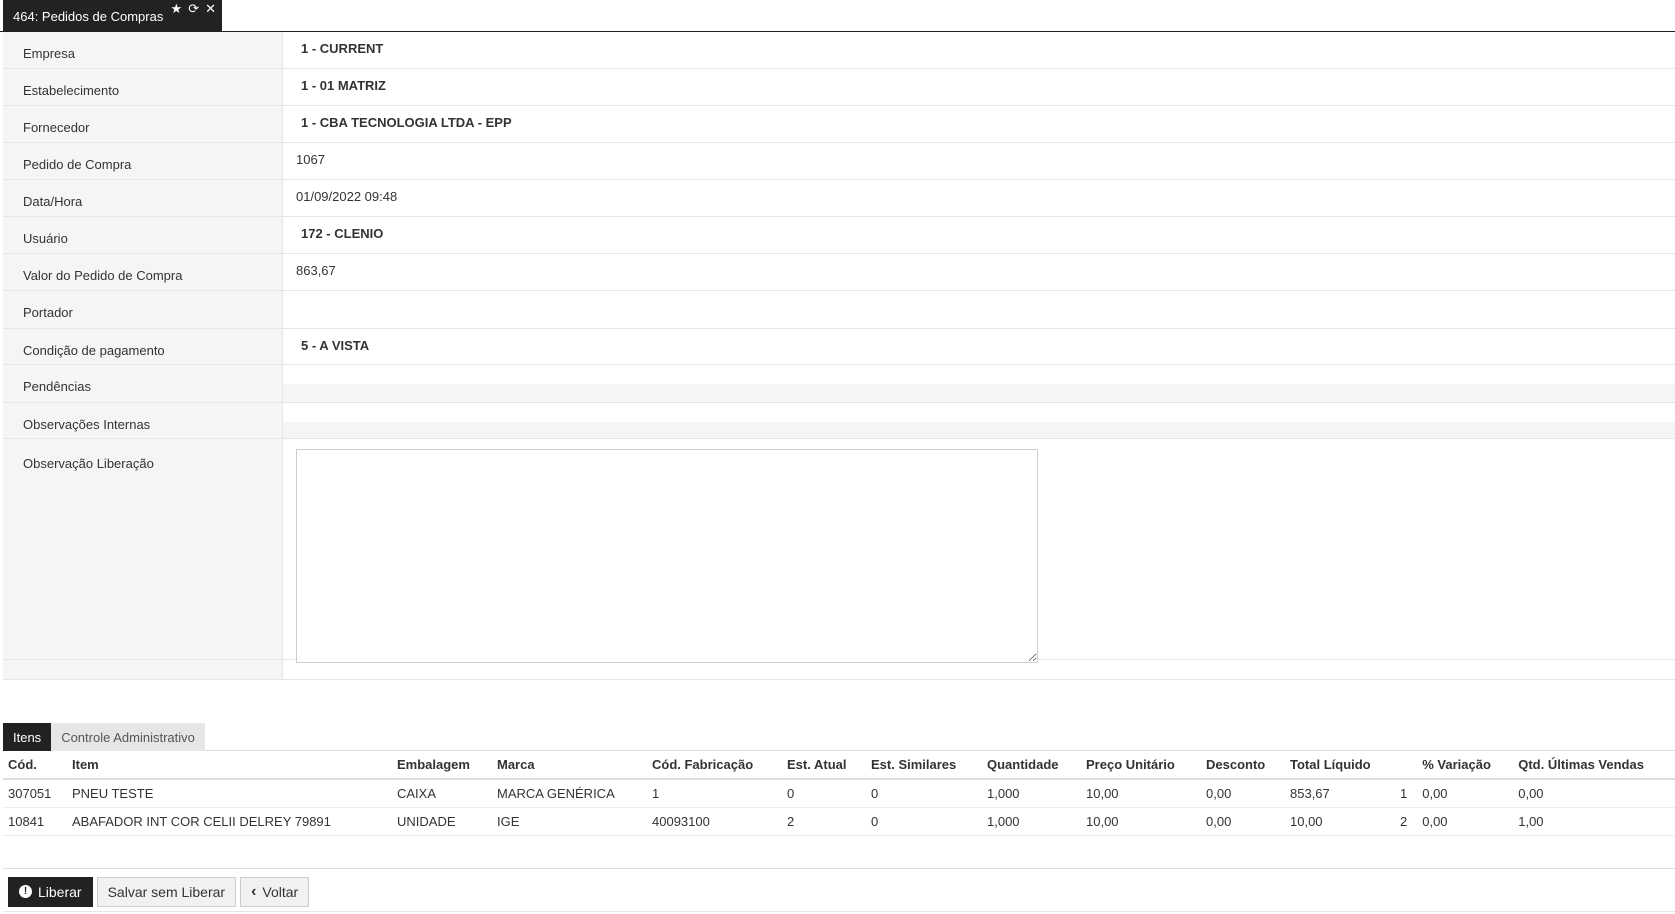  Describe the element at coordinates (924, 765) in the screenshot. I see `col-est-similares: Est. Similares` at that location.